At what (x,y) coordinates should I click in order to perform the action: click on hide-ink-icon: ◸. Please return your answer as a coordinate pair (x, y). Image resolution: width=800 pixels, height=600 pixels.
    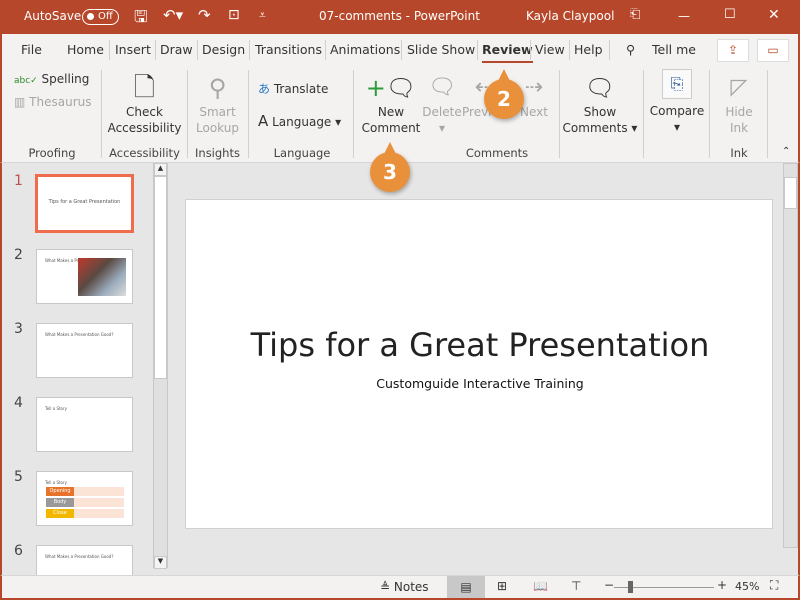
    Looking at the image, I should click on (739, 87).